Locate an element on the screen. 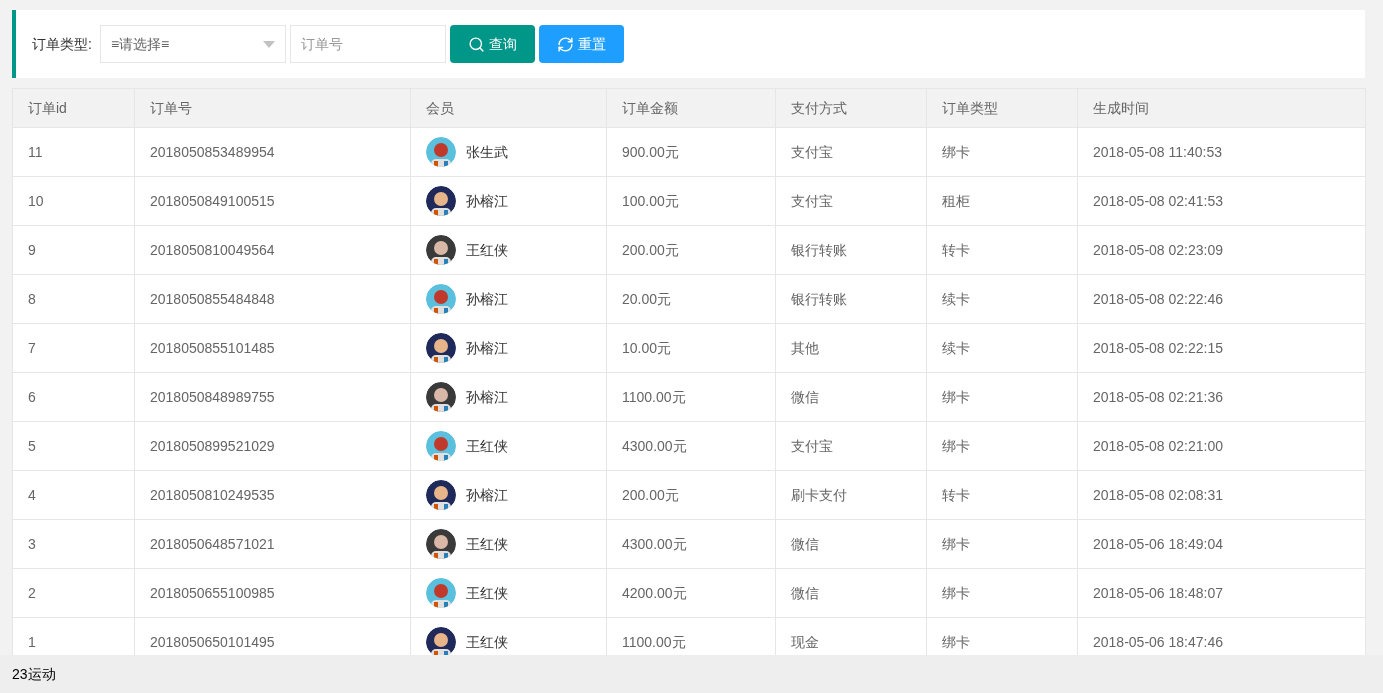  search-button: 查询 is located at coordinates (492, 44).